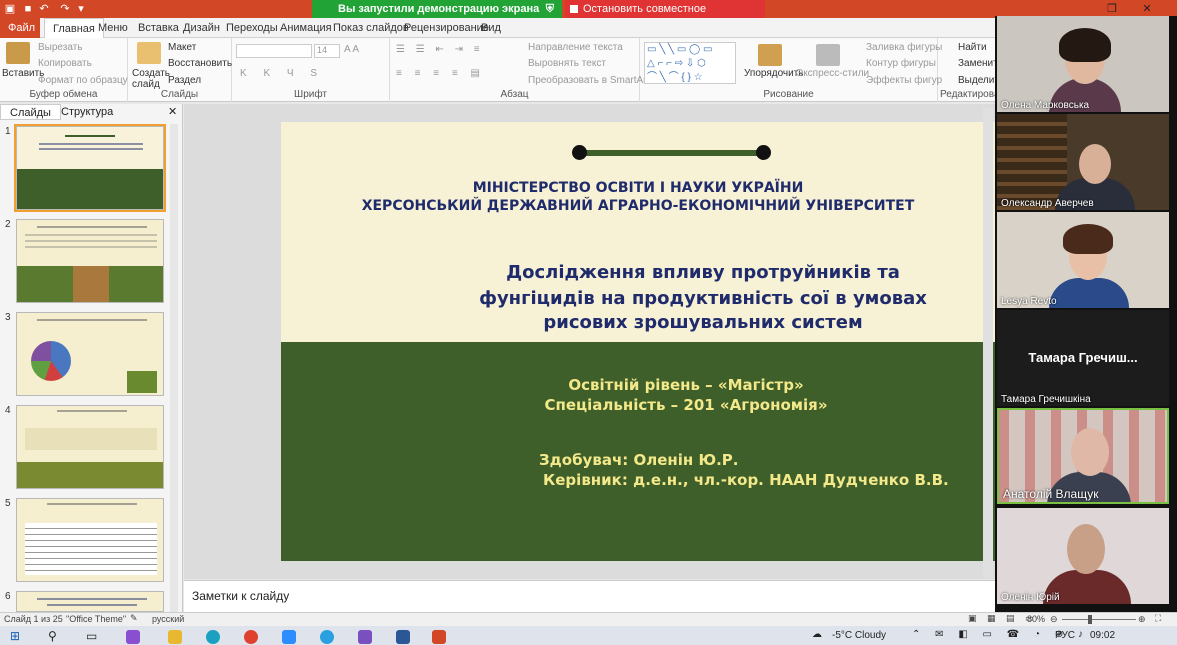  I want to click on participant-tile: Олександр Аверчев, so click(1083, 162).